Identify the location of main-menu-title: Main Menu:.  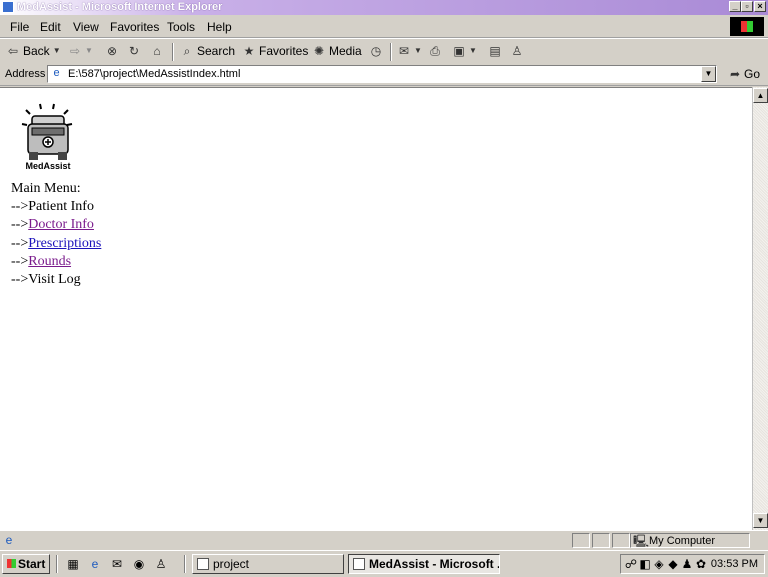
(46, 188).